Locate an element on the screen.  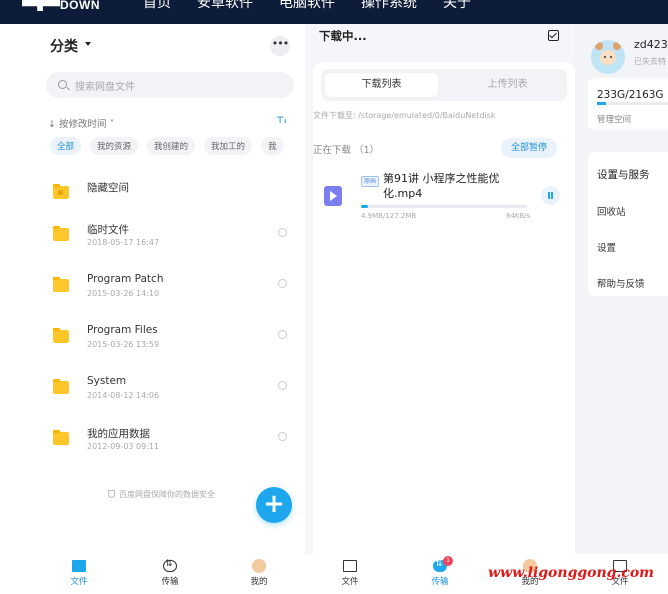
site-logo: DOWN is located at coordinates (61, 7).